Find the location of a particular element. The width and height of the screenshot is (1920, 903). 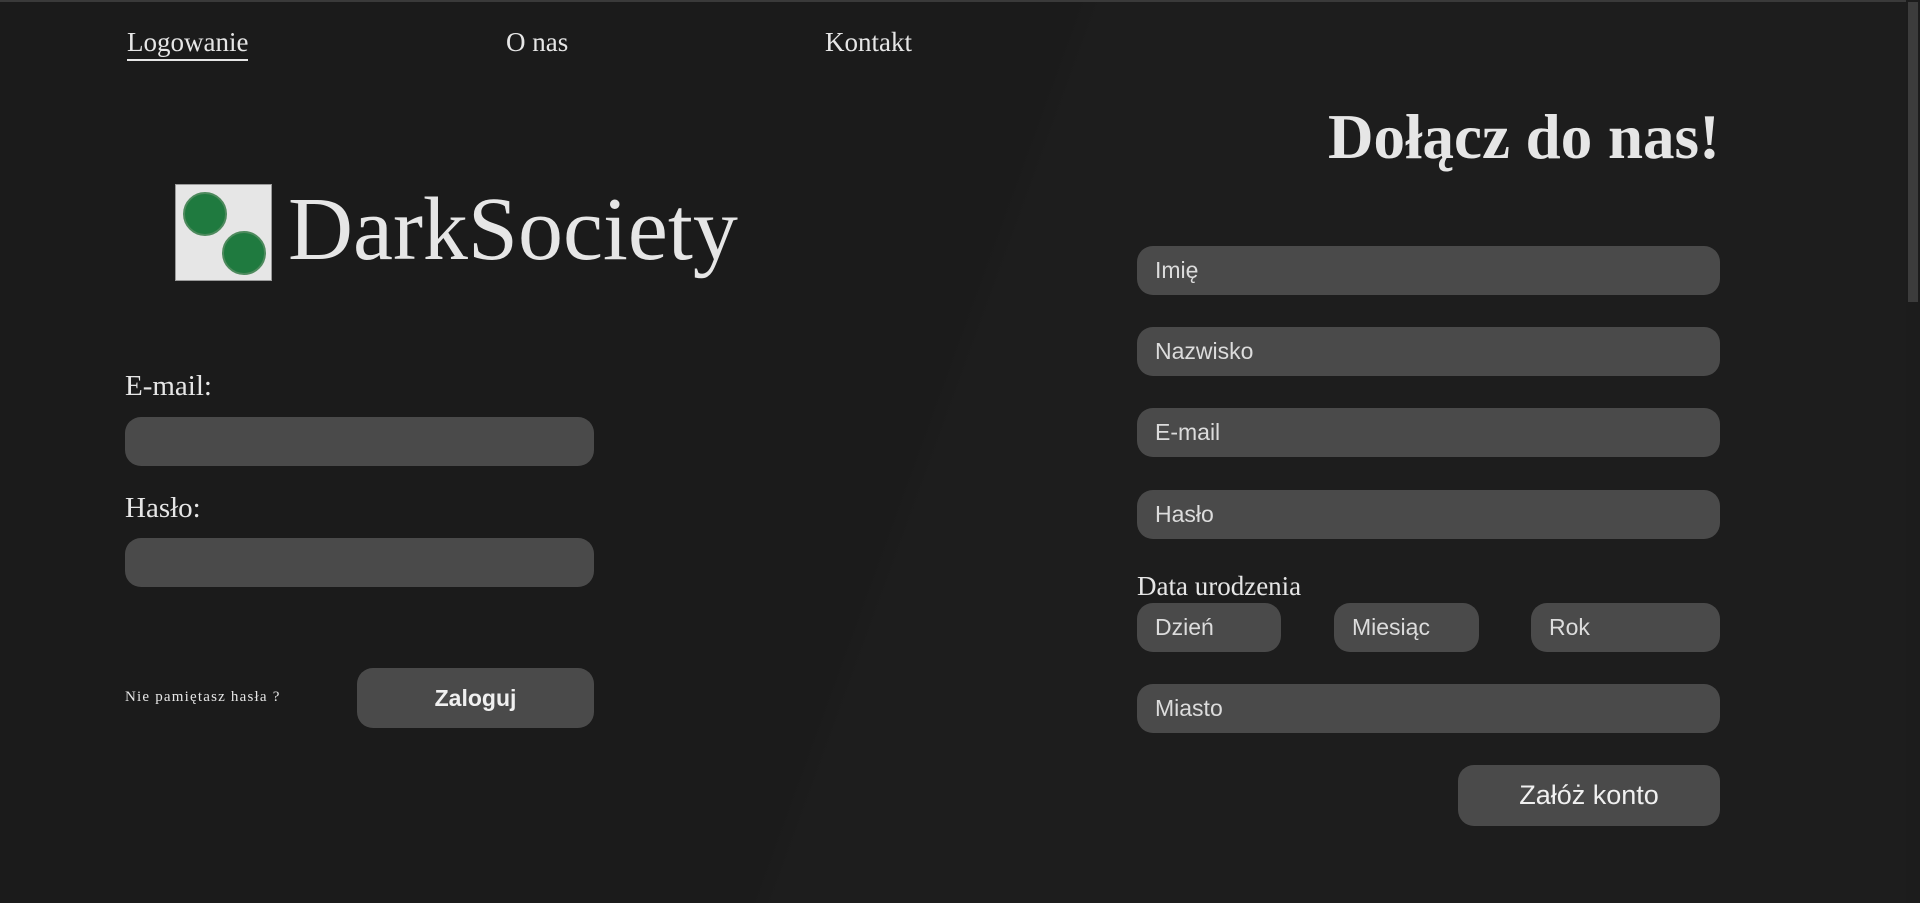

city-input is located at coordinates (1428, 708).